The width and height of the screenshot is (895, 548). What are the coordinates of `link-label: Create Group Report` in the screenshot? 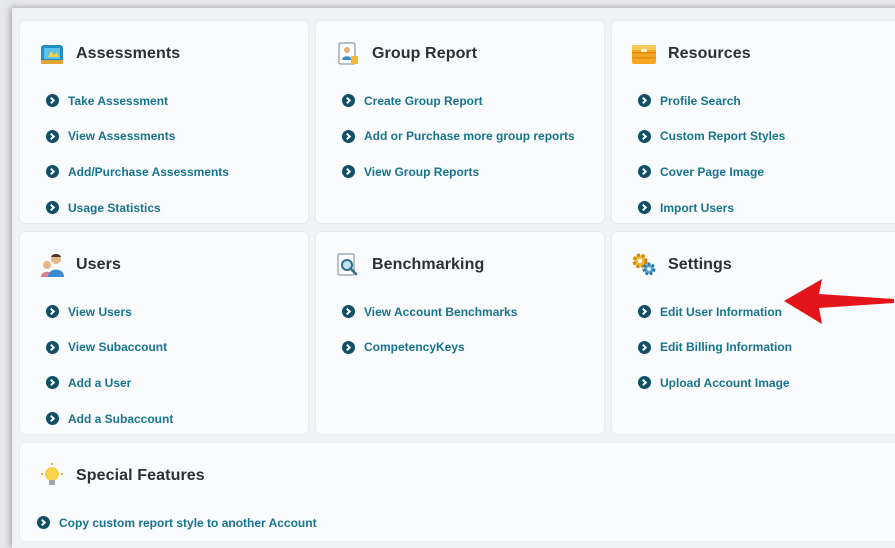 It's located at (423, 101).